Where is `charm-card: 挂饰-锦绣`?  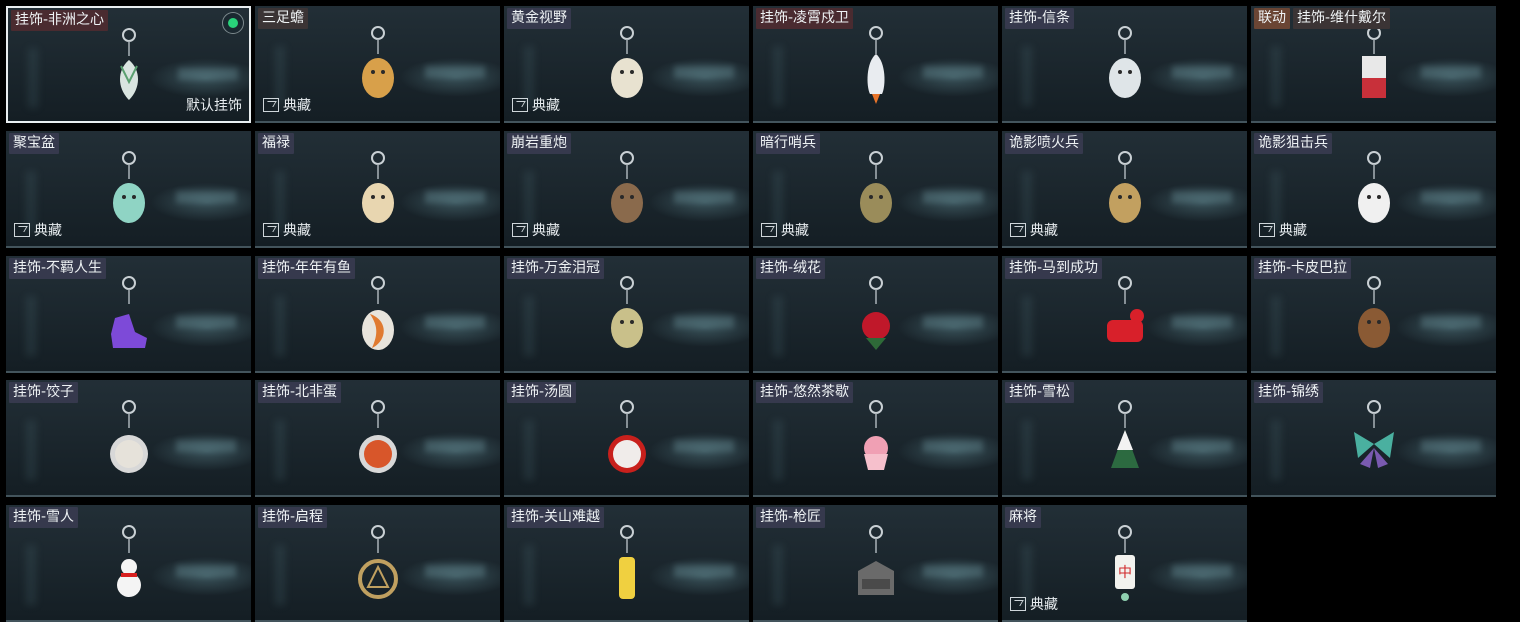 charm-card: 挂饰-锦绣 is located at coordinates (1373, 439).